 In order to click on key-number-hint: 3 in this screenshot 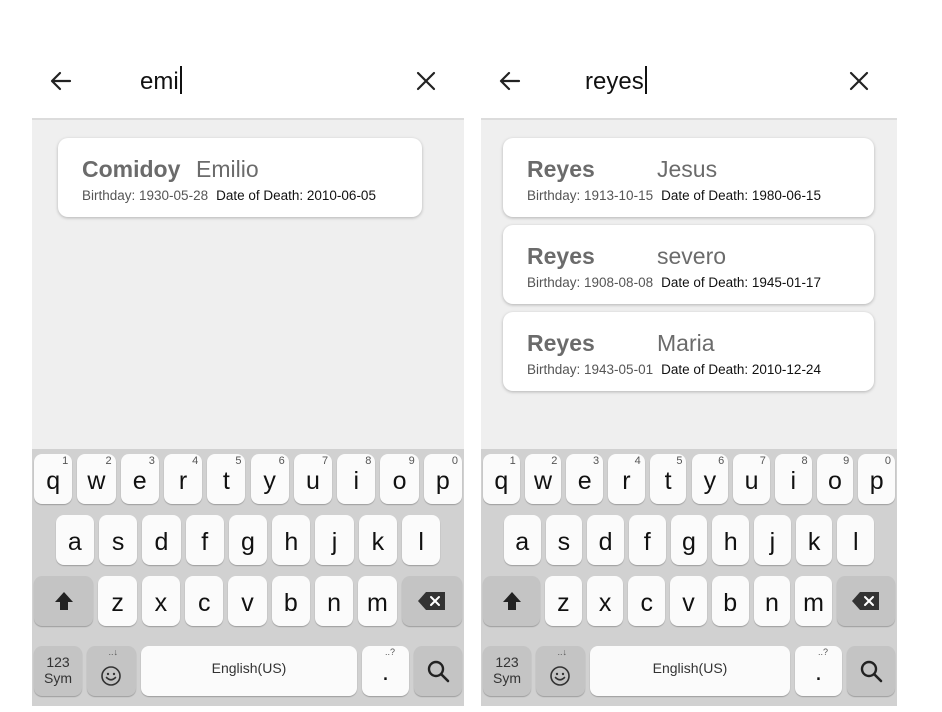, I will do `click(151, 461)`.